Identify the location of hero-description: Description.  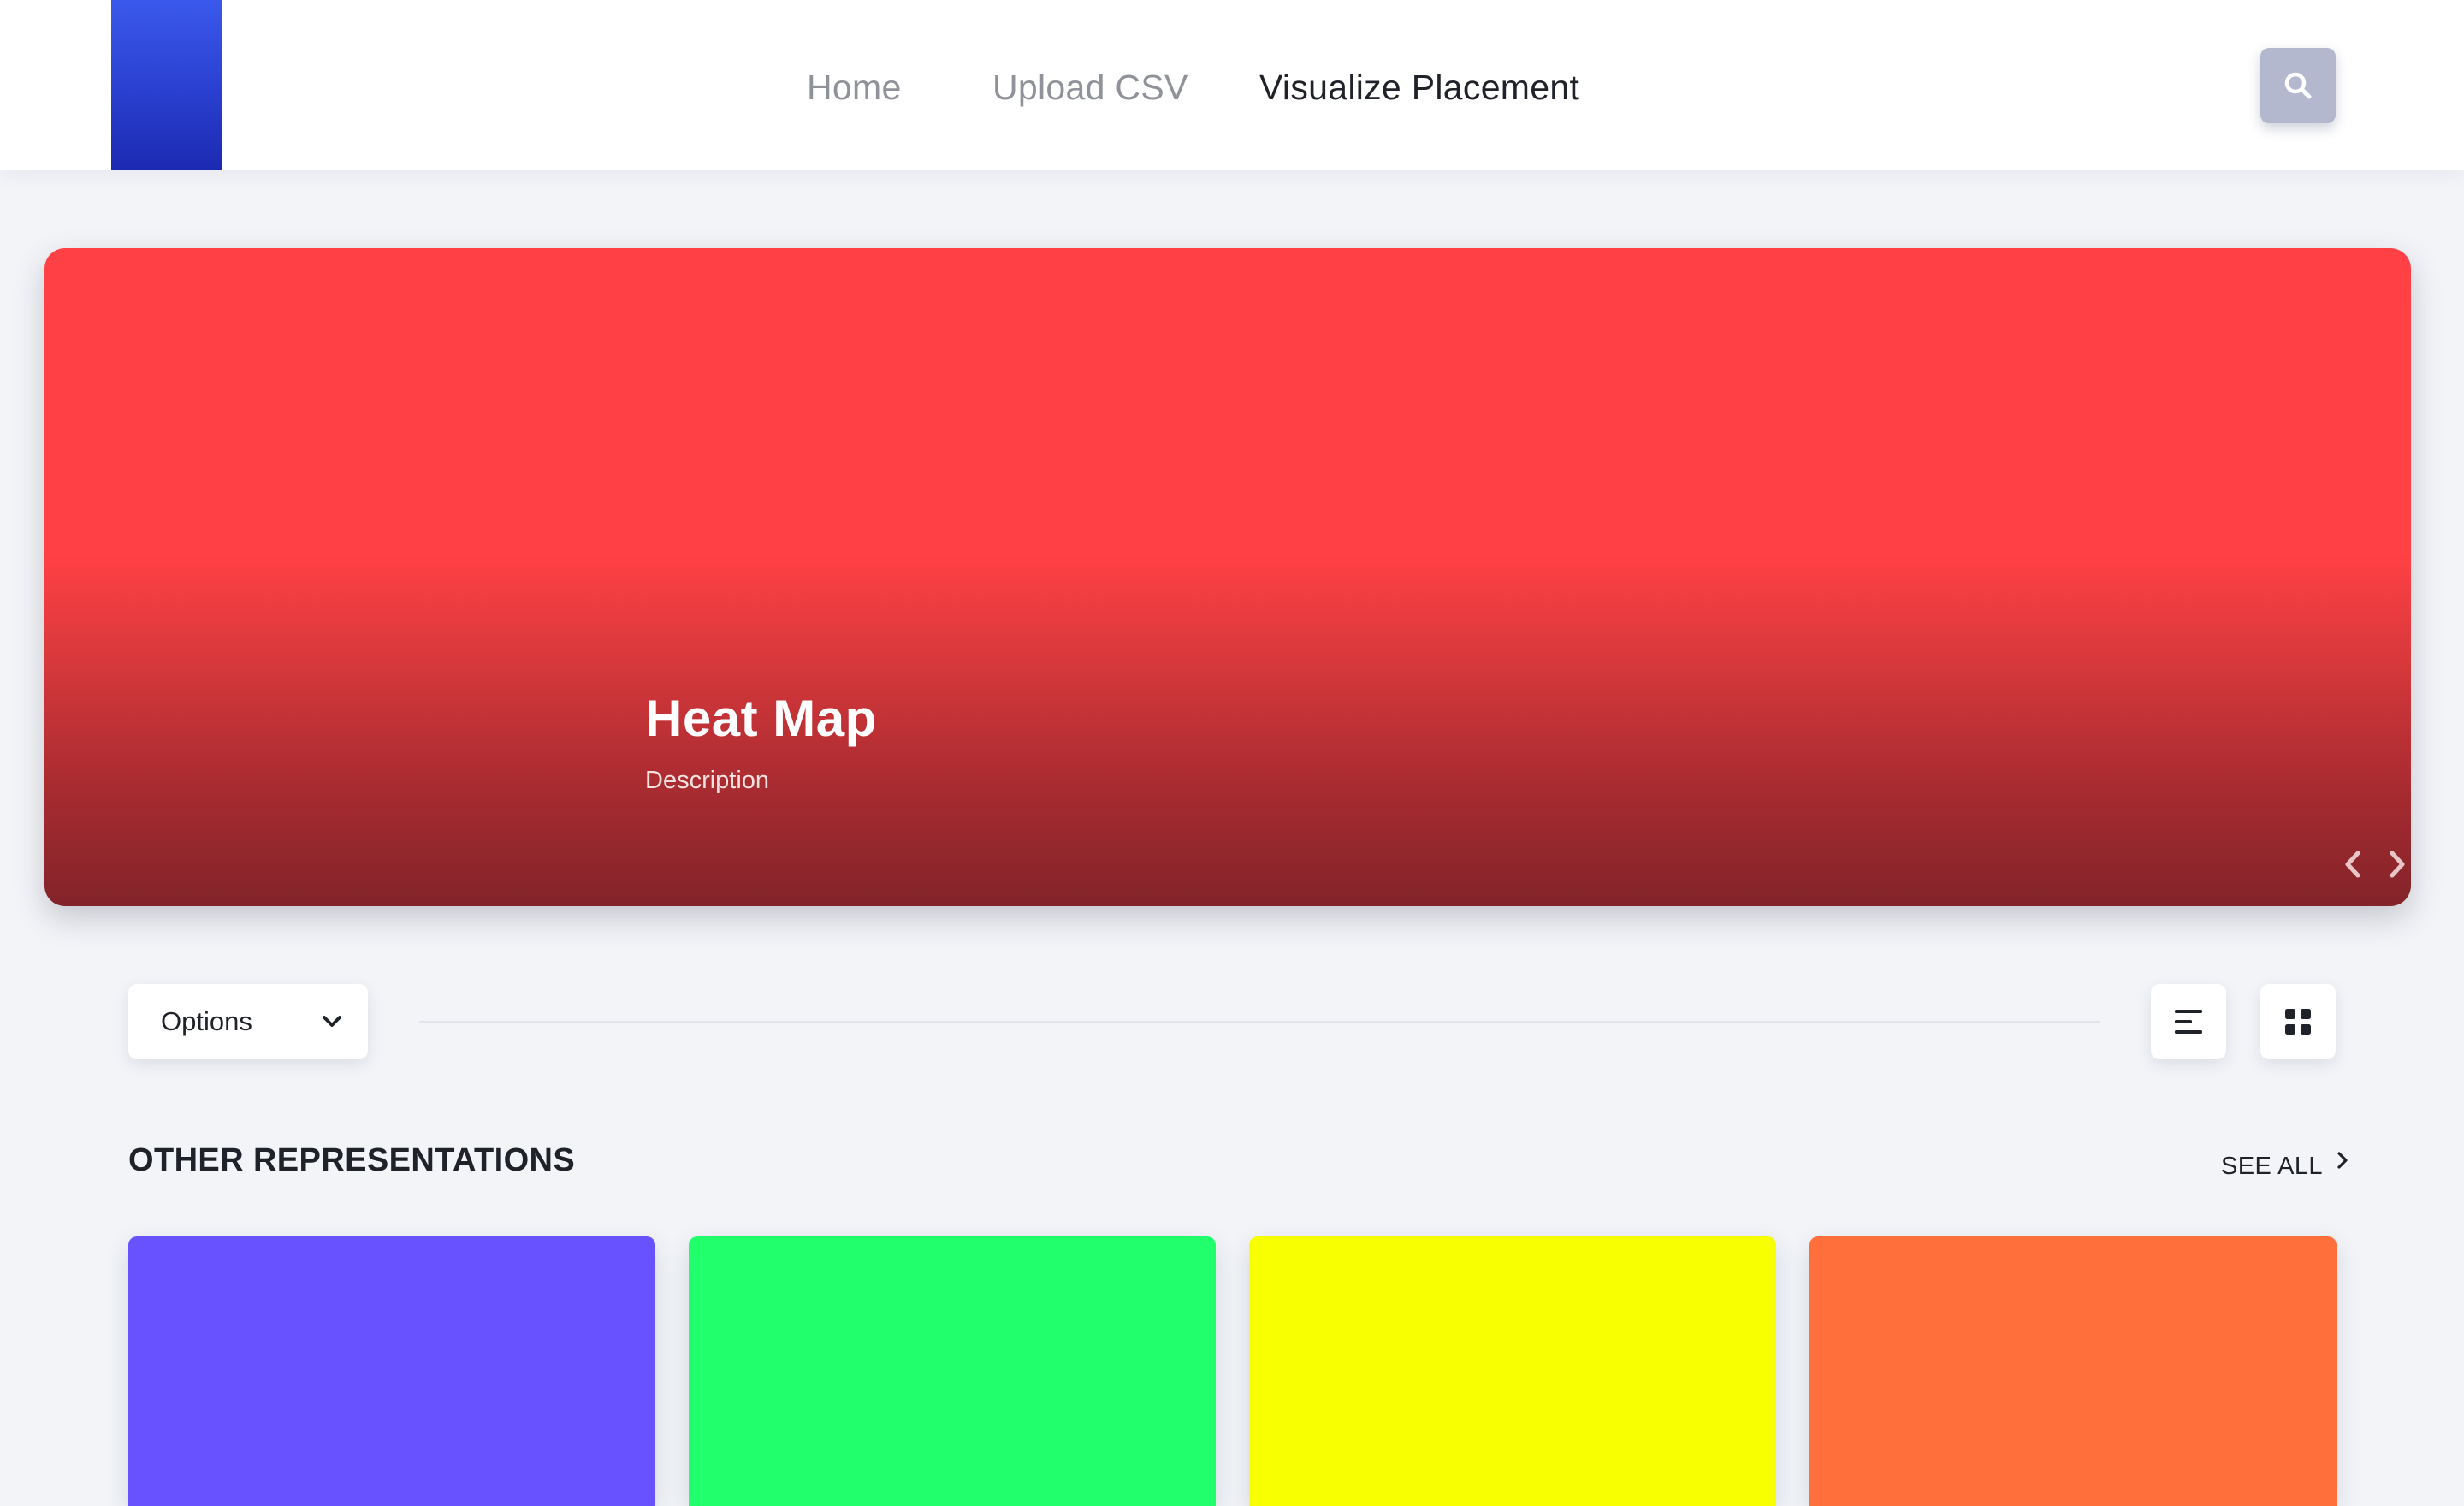
(707, 781).